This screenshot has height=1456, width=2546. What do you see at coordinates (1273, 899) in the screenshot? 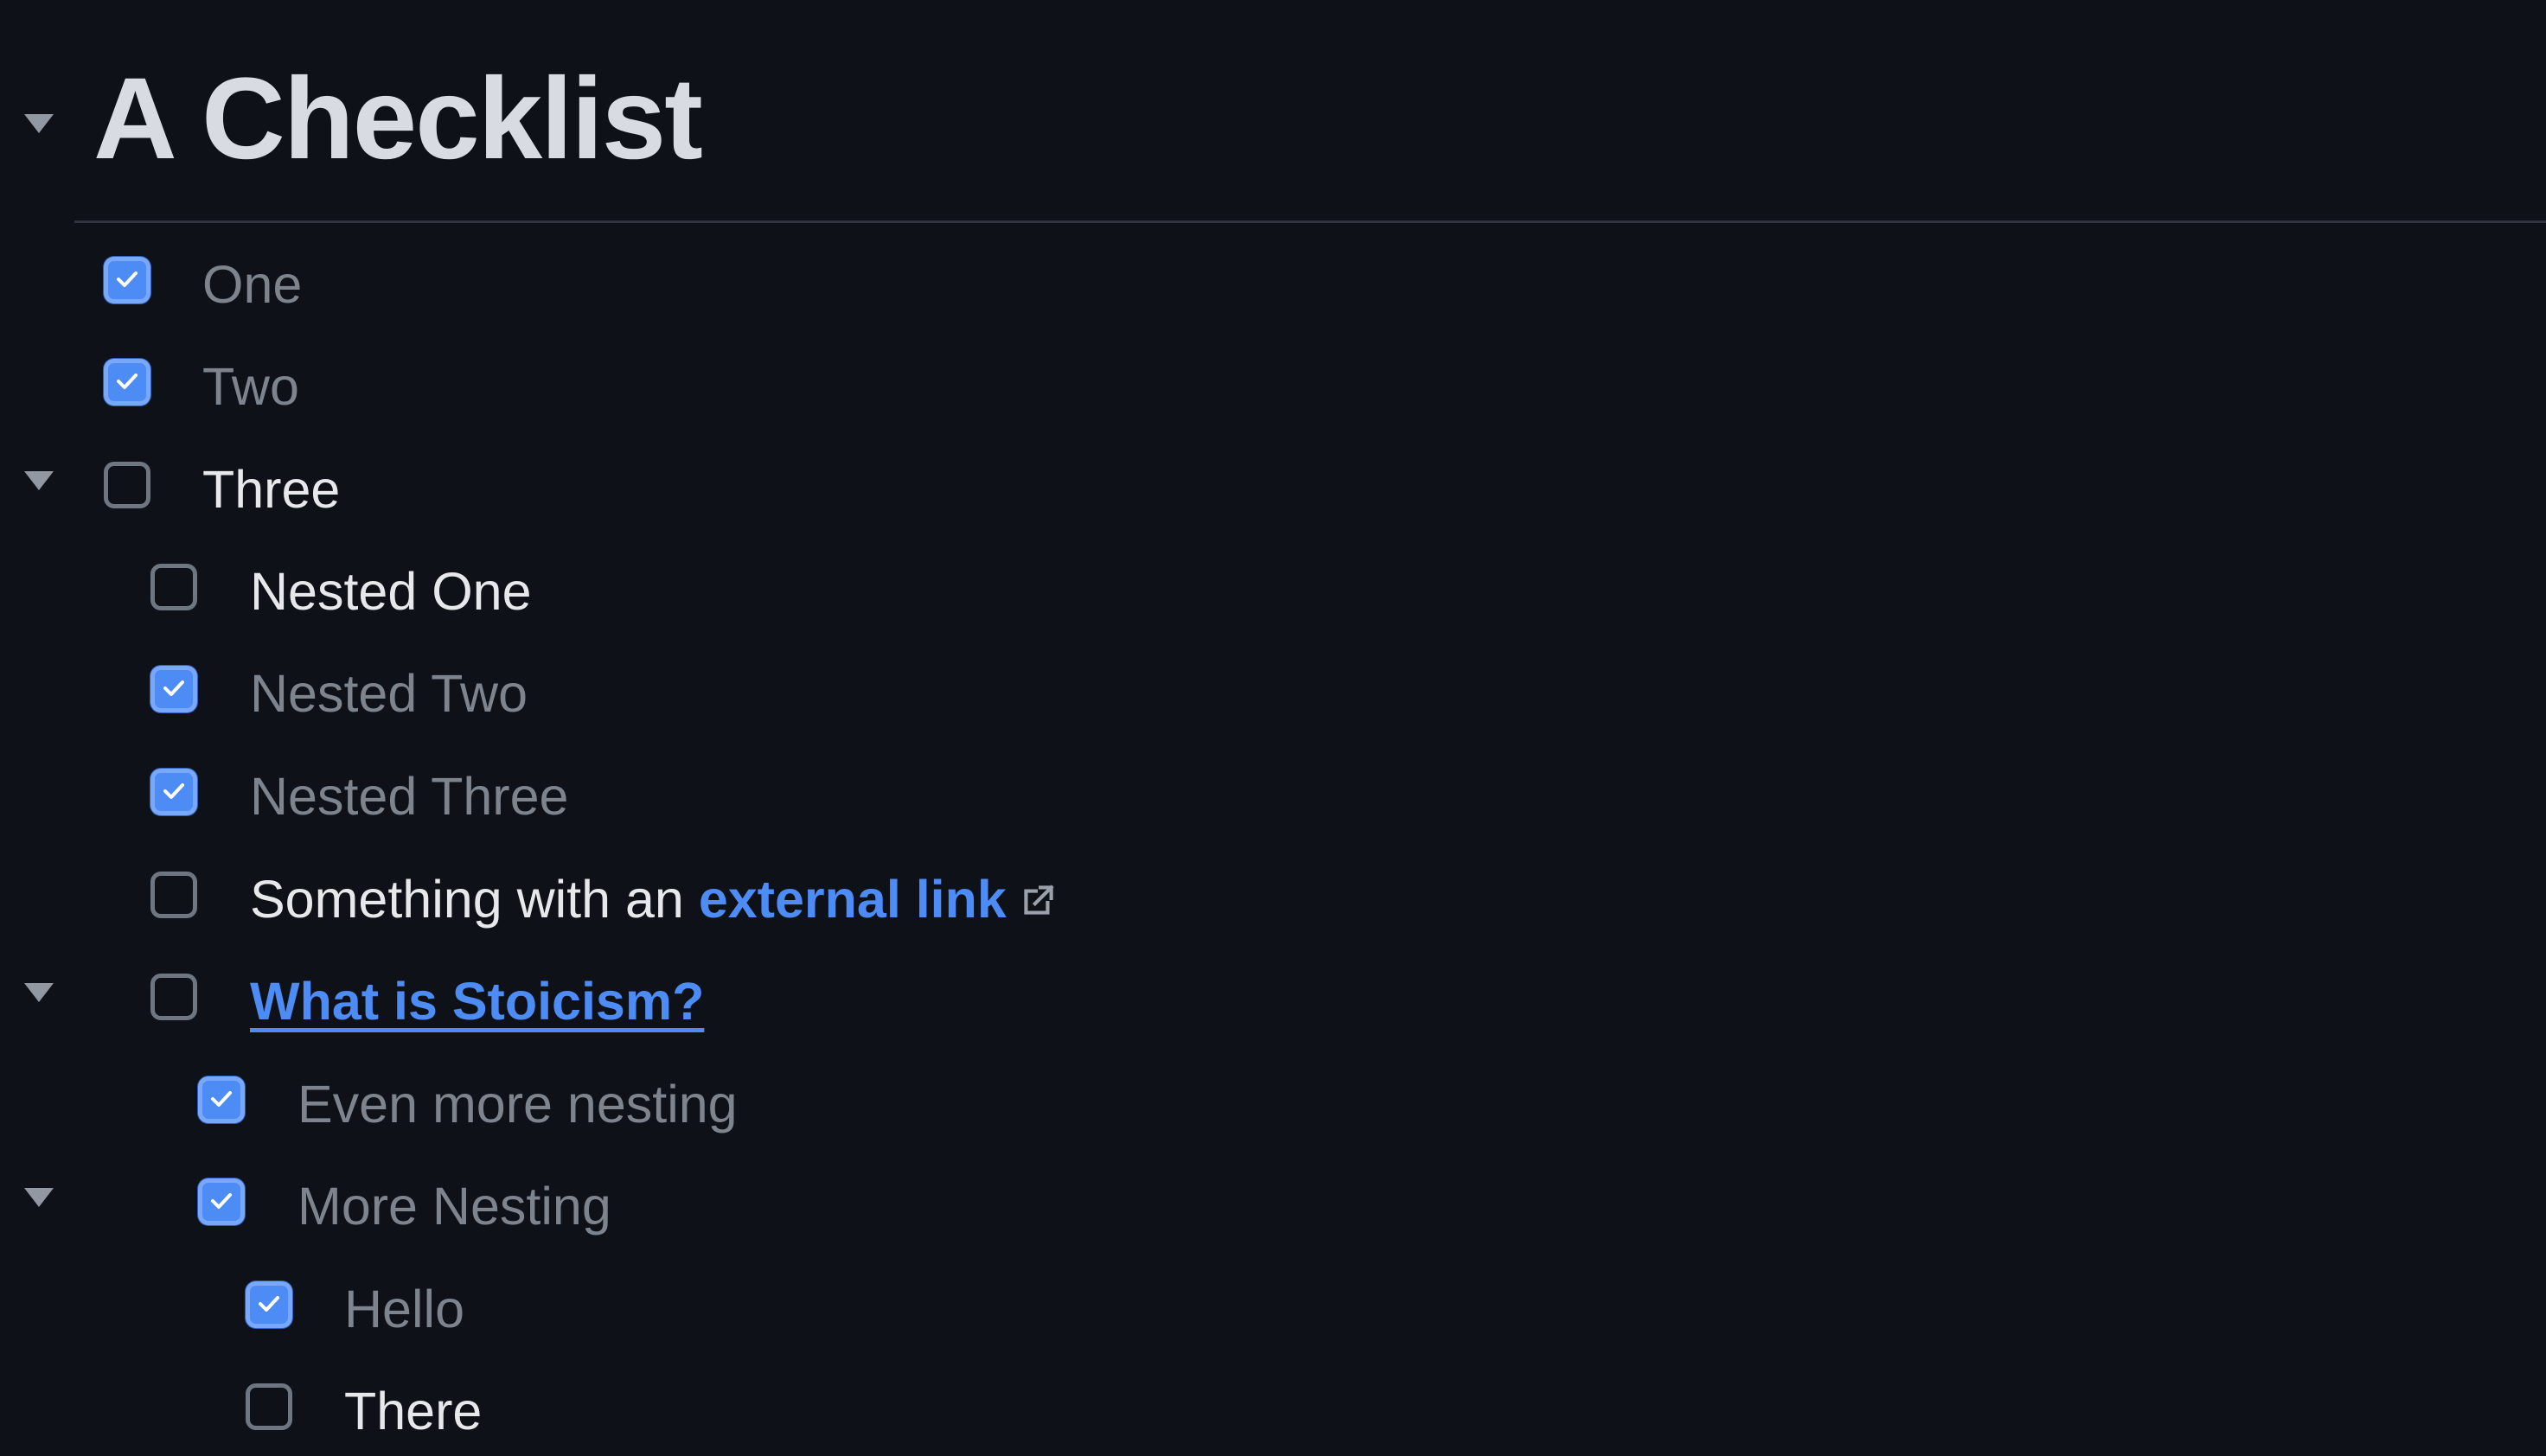
I see `checklist-item: Something with an external link` at bounding box center [1273, 899].